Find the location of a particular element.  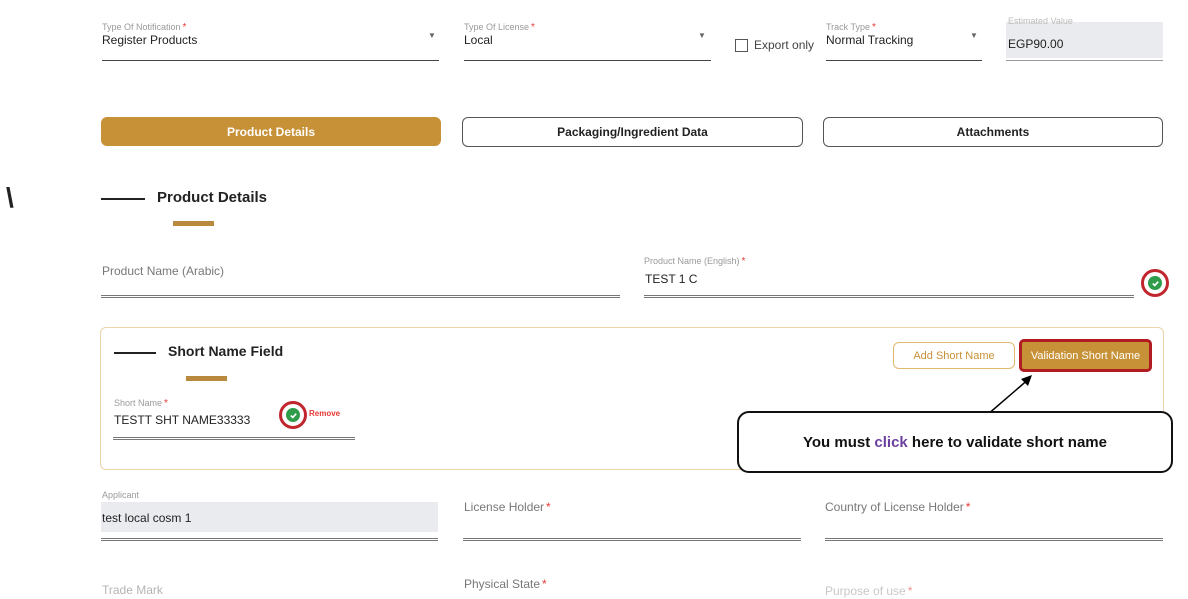

export-only-checkbox is located at coordinates (741, 45).